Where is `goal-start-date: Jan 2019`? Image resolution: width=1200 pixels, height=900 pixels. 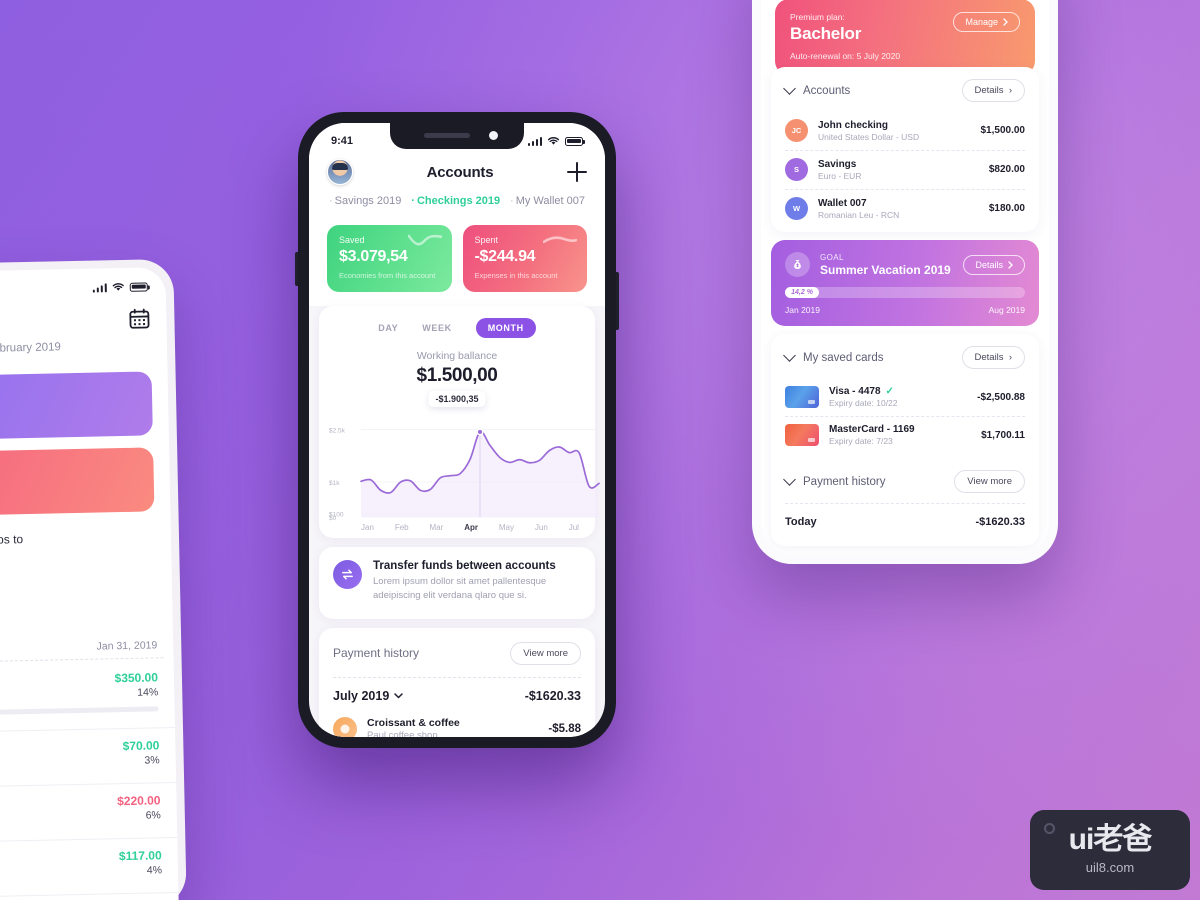 goal-start-date: Jan 2019 is located at coordinates (802, 310).